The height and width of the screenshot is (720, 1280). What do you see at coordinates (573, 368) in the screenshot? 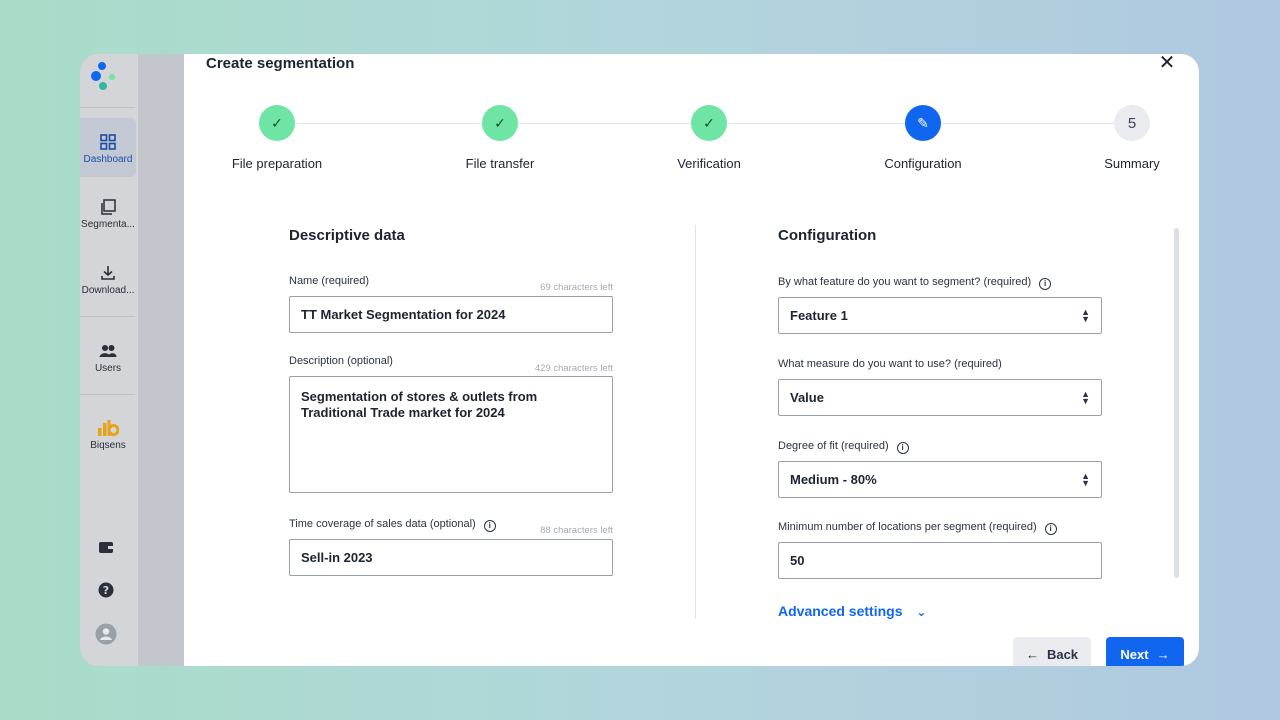
I see `description-char-count: 429 characters left` at bounding box center [573, 368].